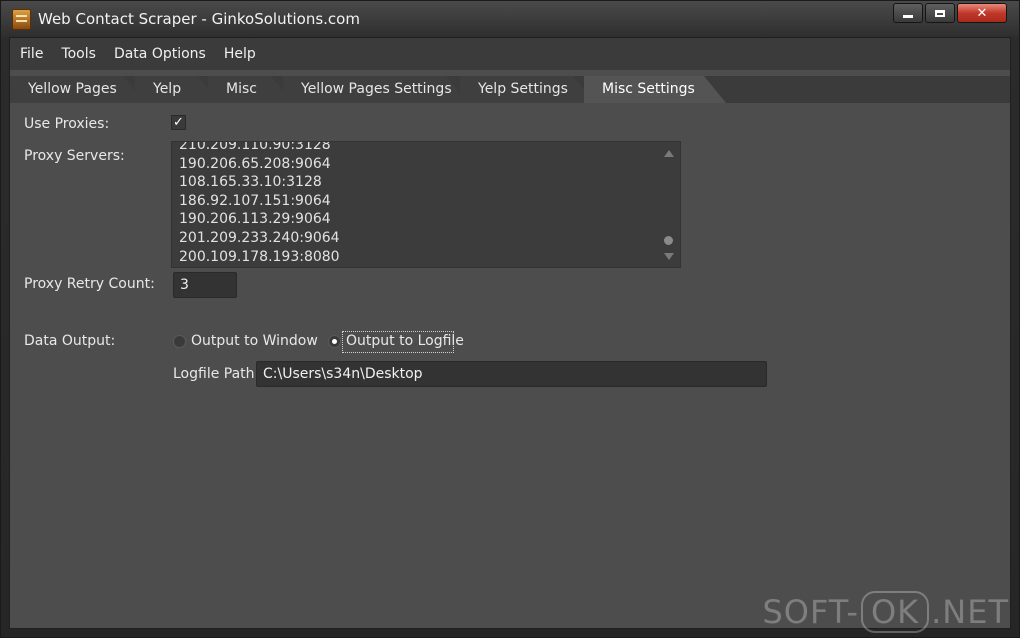 The height and width of the screenshot is (638, 1020). Describe the element at coordinates (259, 164) in the screenshot. I see `list-item: 190.206.65.208:9064` at that location.